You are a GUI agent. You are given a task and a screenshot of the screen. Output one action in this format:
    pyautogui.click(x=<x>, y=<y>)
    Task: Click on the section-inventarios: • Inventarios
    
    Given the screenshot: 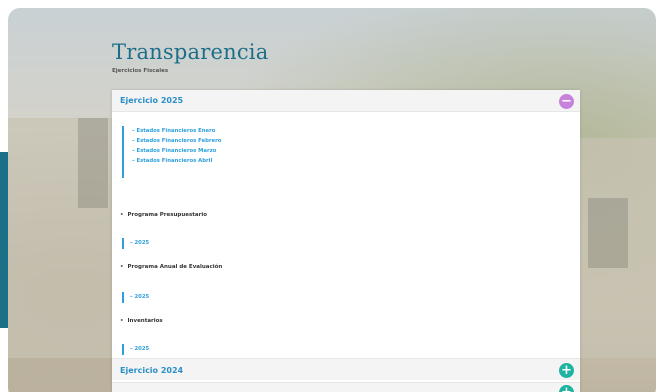 What is the action you would take?
    pyautogui.click(x=141, y=321)
    